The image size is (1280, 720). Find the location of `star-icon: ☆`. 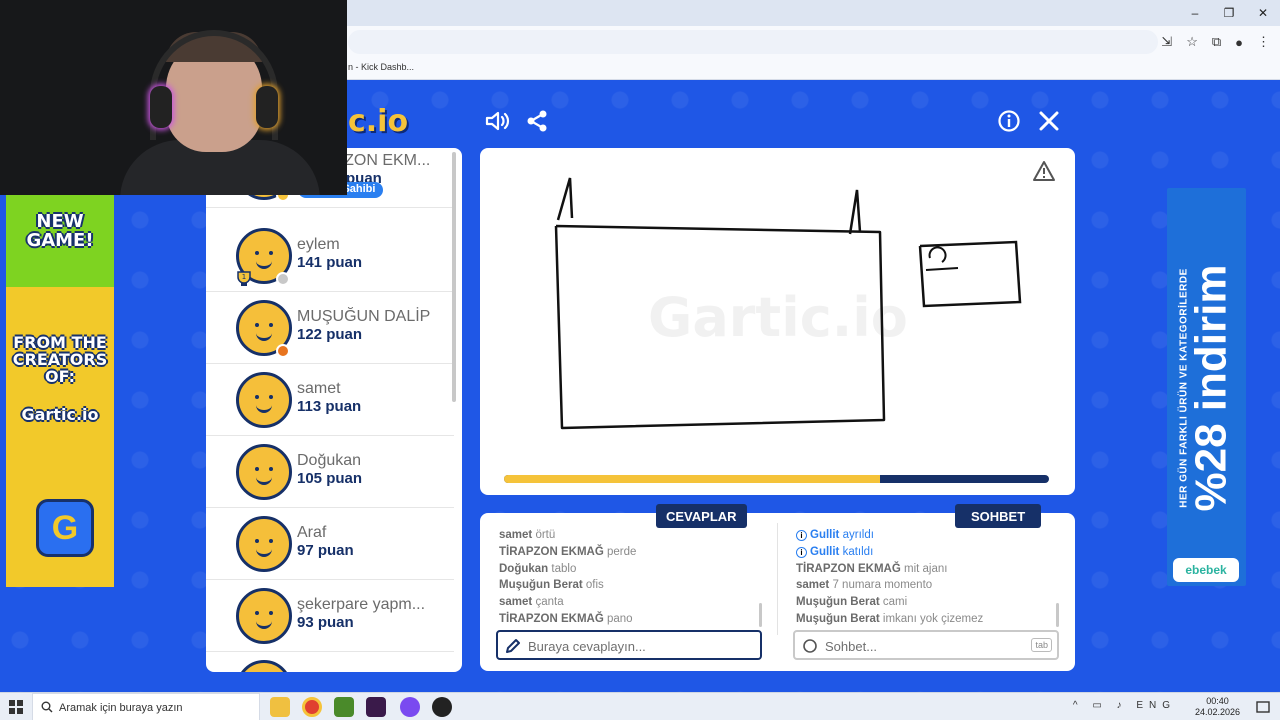

star-icon: ☆ is located at coordinates (1192, 42).